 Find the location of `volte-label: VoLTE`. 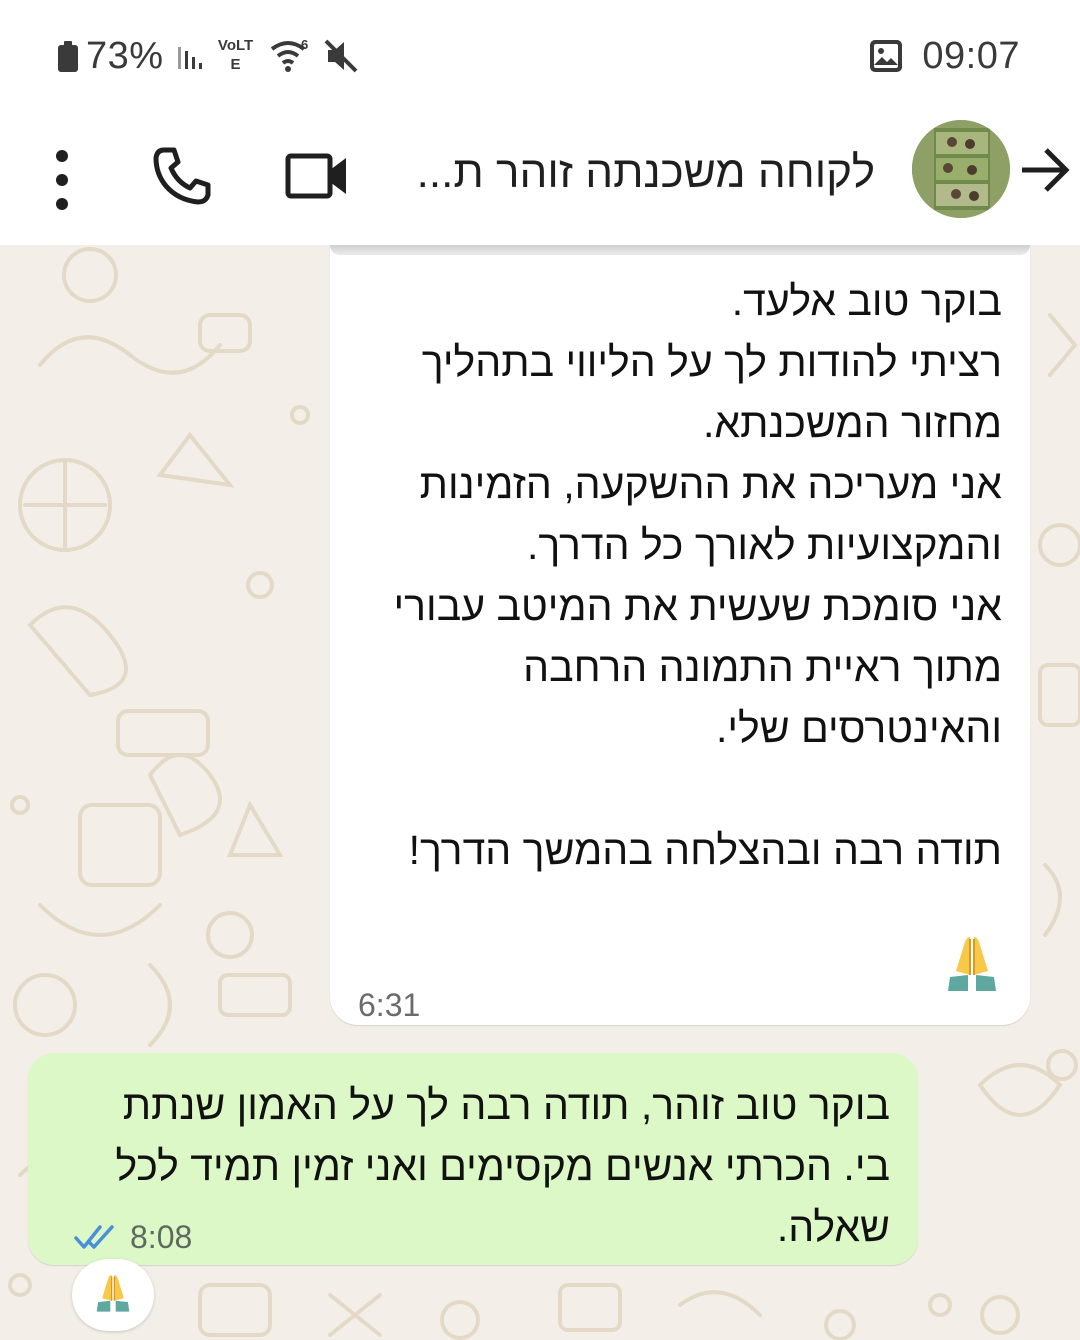

volte-label: VoLTE is located at coordinates (235, 55).